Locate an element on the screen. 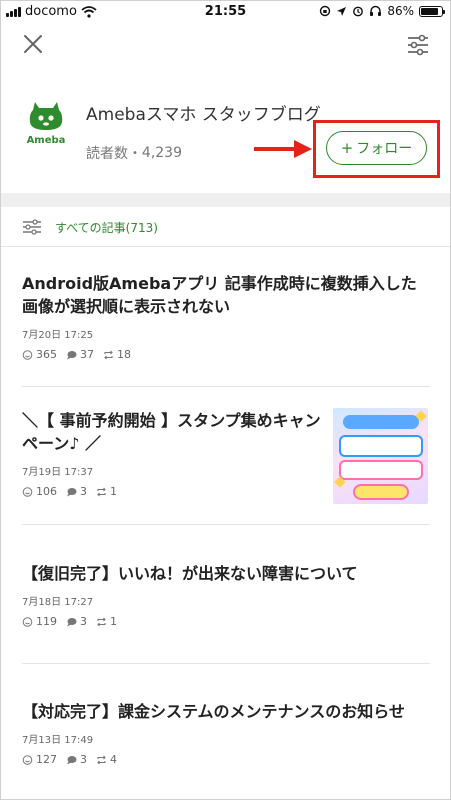 Image resolution: width=451 pixels, height=800 pixels. article-thumbnail is located at coordinates (380, 456).